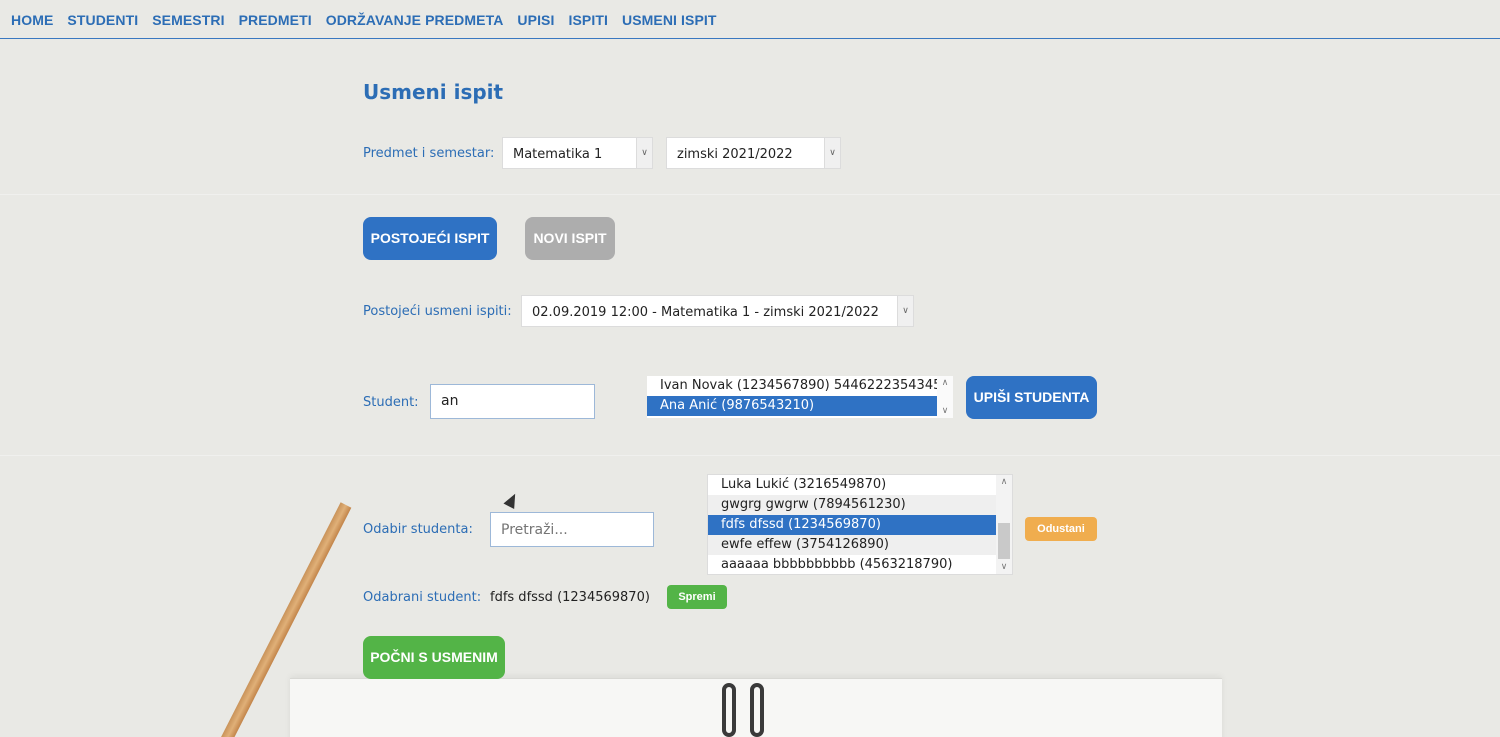 The width and height of the screenshot is (1500, 737). I want to click on predmet-select: Matematika 1 ∨, so click(577, 153).